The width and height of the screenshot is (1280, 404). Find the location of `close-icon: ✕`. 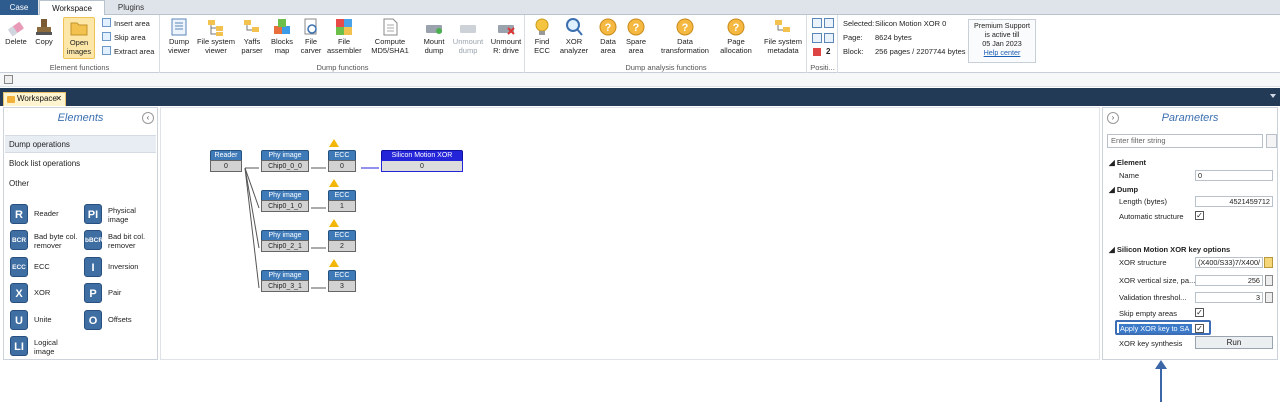

close-icon: ✕ is located at coordinates (58, 99).